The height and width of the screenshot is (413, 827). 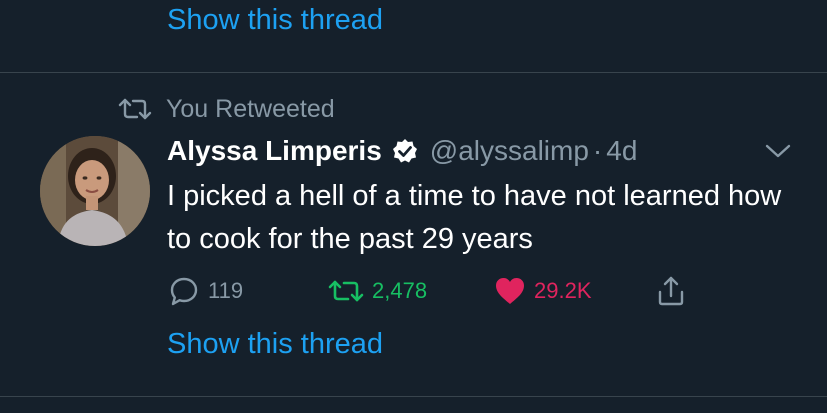 I want to click on retweet-icon, so click(x=135, y=109).